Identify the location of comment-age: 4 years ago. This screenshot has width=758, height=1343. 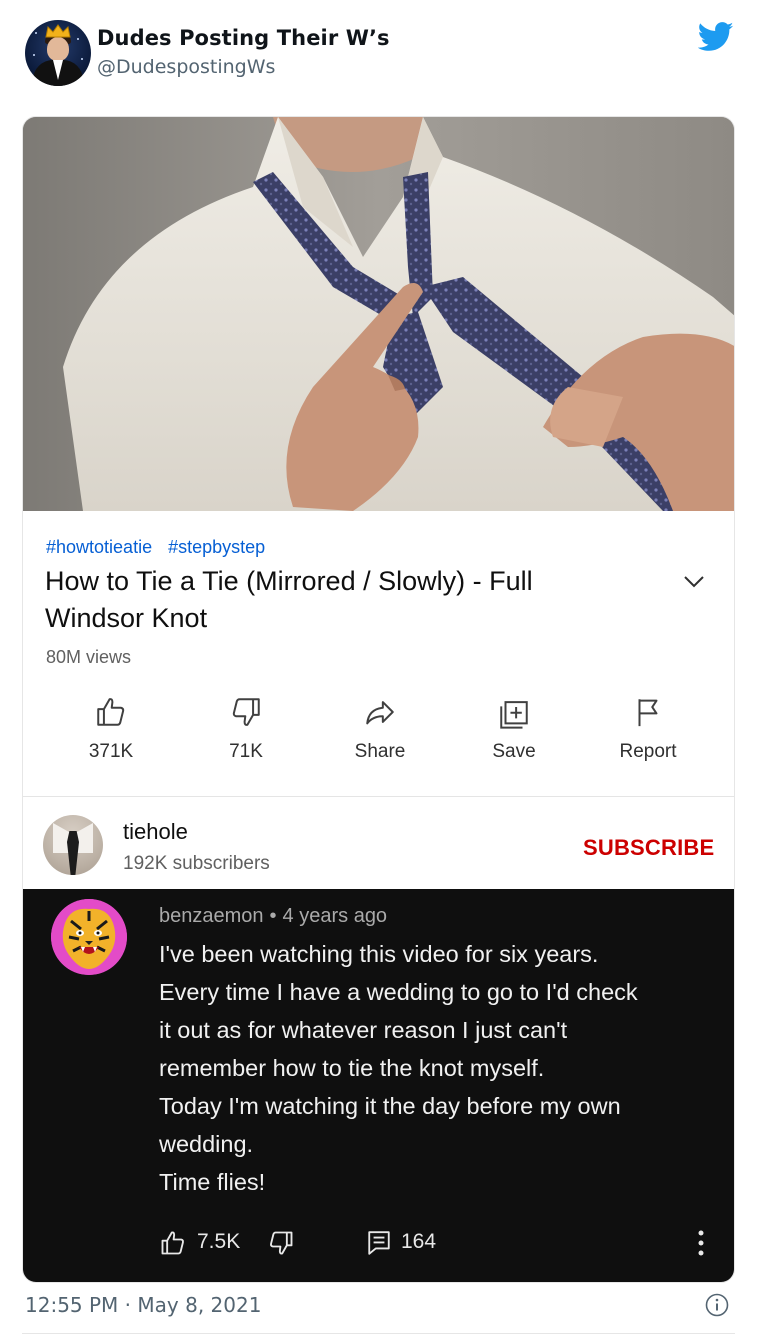
(335, 916).